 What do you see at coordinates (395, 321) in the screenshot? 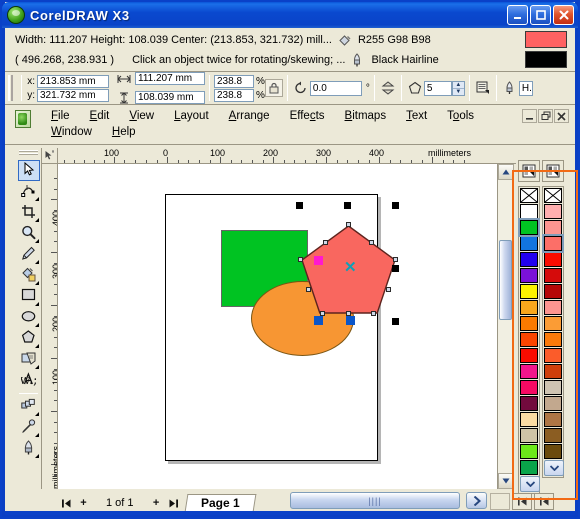
I see `selection-handle-se` at bounding box center [395, 321].